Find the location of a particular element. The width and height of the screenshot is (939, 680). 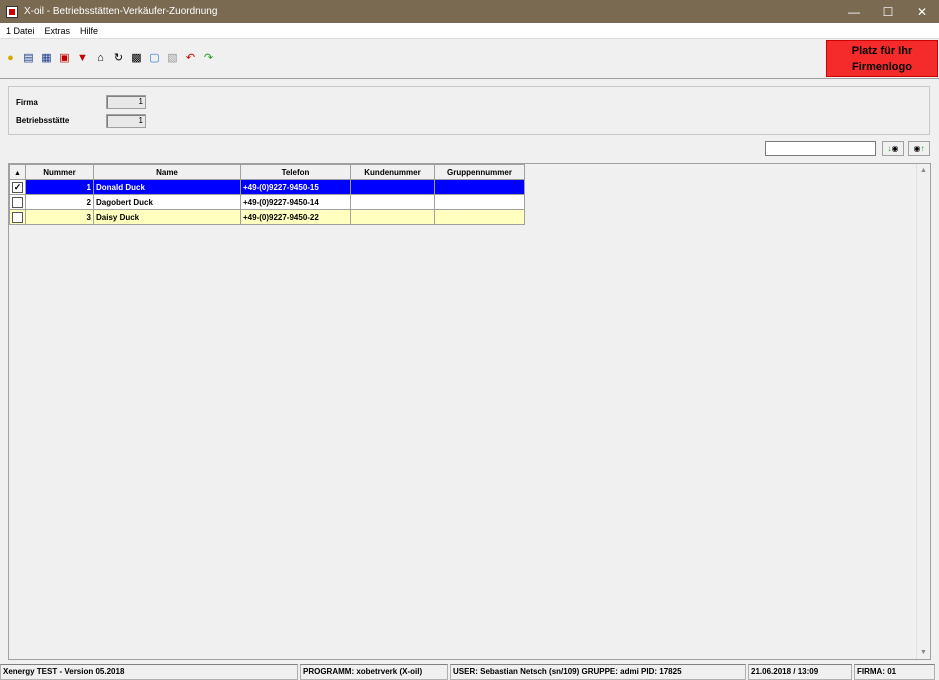

status-firma: FIRMA: 01 is located at coordinates (894, 672).